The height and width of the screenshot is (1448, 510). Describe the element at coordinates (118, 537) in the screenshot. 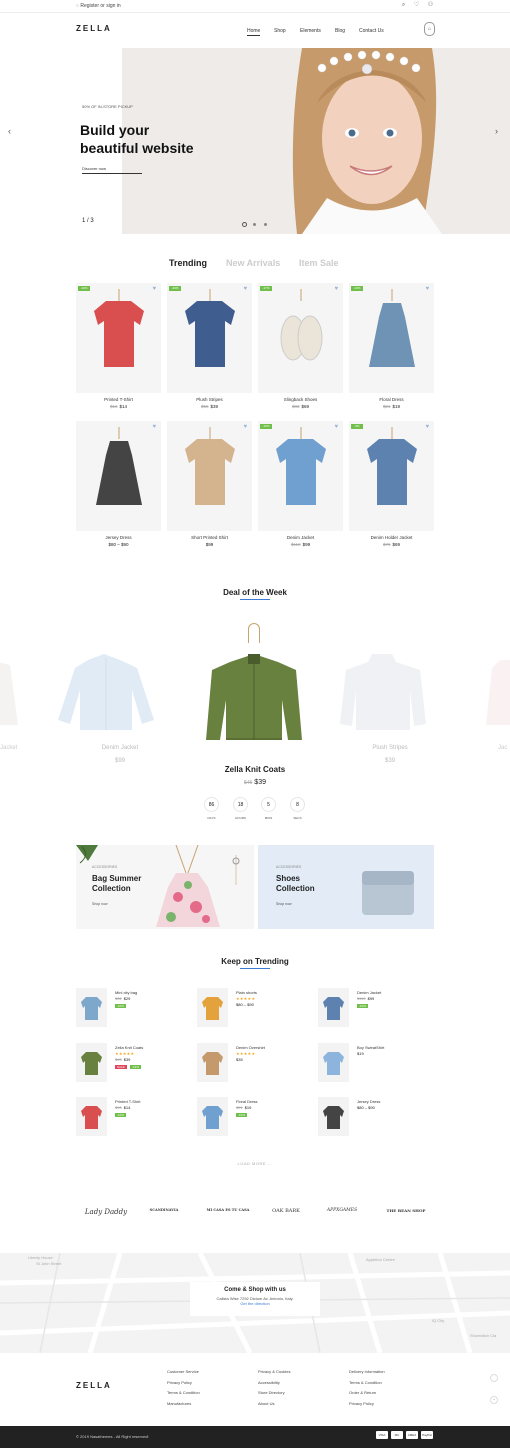

I see `product-name: Jersey Dress` at that location.